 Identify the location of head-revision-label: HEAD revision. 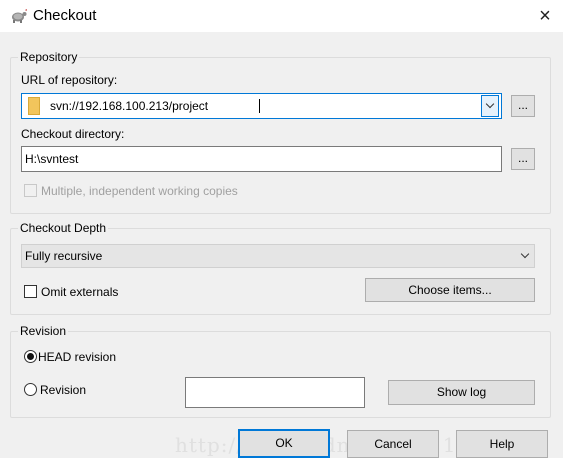
(77, 357).